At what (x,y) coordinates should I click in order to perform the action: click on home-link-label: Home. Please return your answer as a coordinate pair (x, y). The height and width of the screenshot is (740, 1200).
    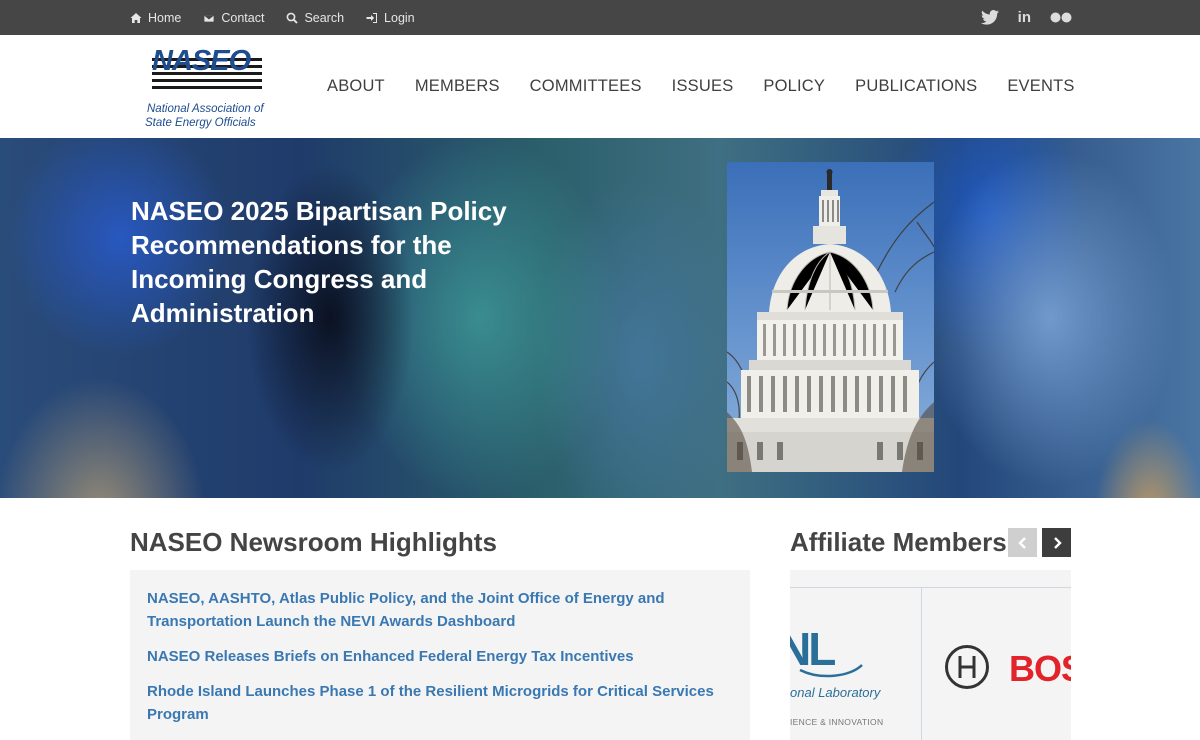
    Looking at the image, I should click on (165, 17).